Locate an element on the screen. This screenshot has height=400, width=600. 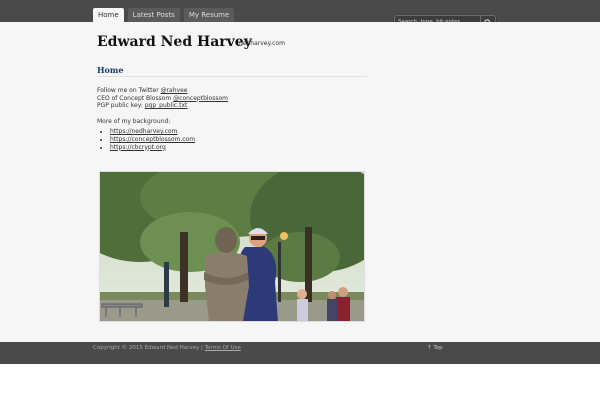
pgp-line: PGP public key: pgp_public.txt is located at coordinates (232, 106).